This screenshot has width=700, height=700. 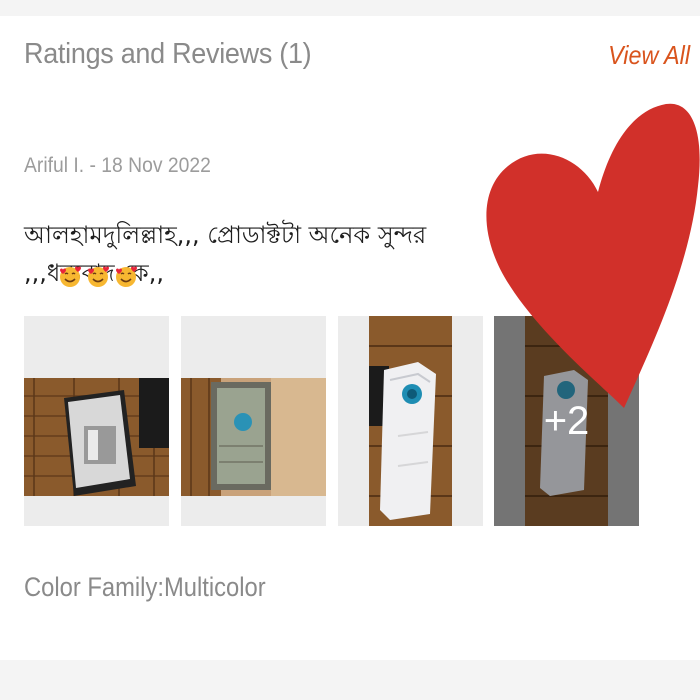 I want to click on product-front-photo, so click(x=410, y=421).